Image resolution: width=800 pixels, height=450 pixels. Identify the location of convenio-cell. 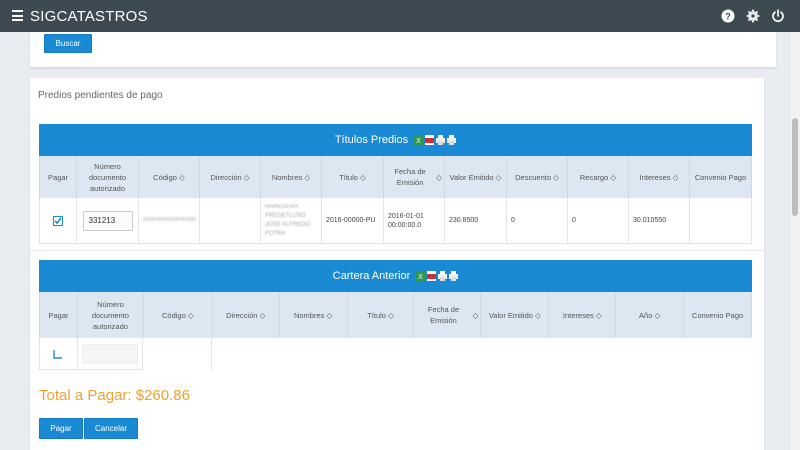
(721, 221).